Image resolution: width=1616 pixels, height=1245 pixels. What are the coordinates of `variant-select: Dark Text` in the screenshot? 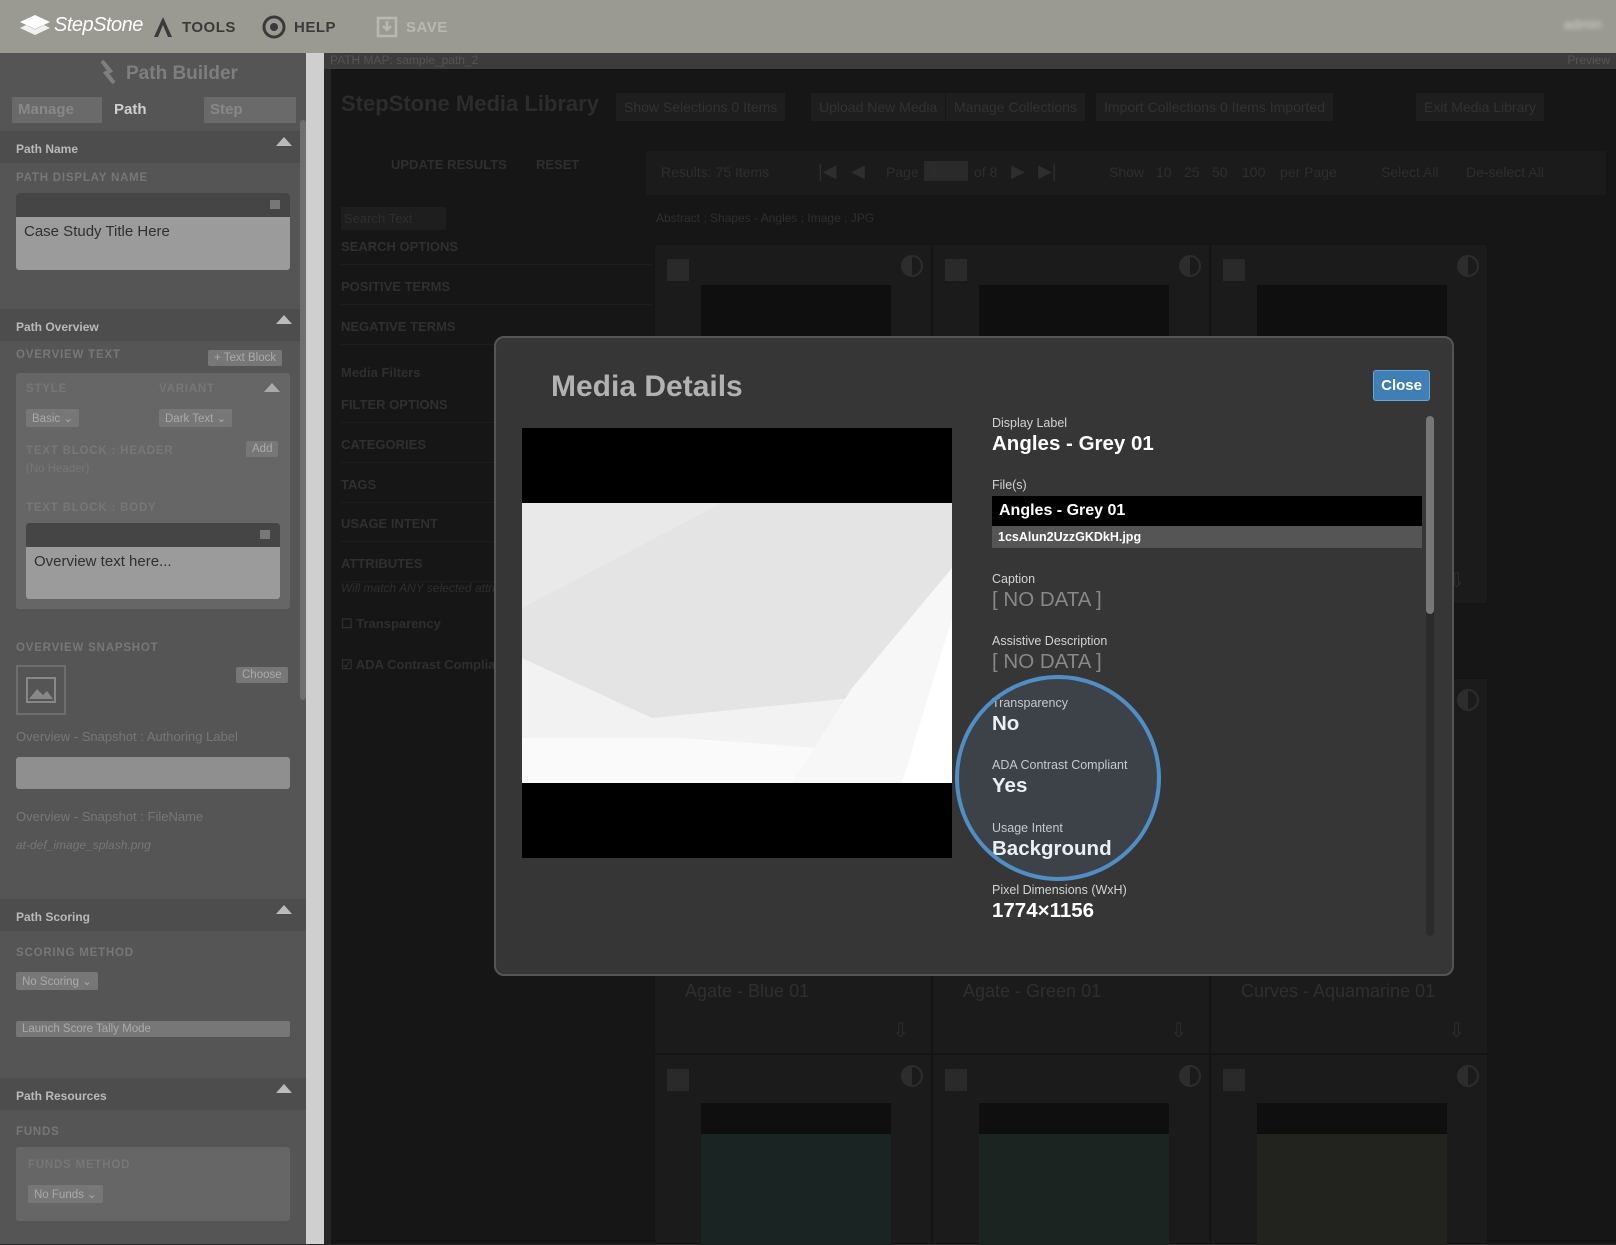 It's located at (196, 418).